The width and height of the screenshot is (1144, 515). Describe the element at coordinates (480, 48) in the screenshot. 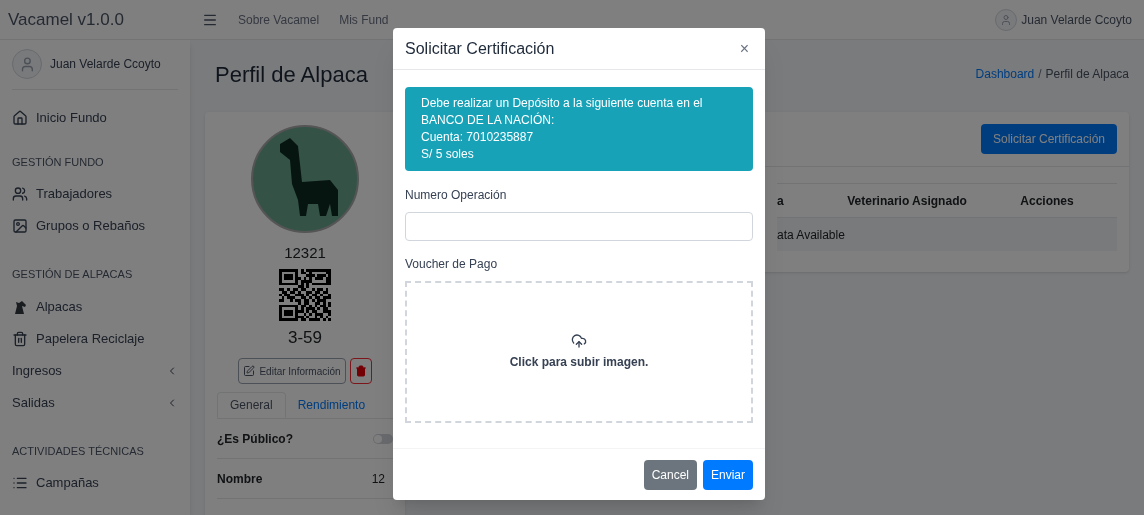

I see `modal-title: Solicitar Certificación` at that location.